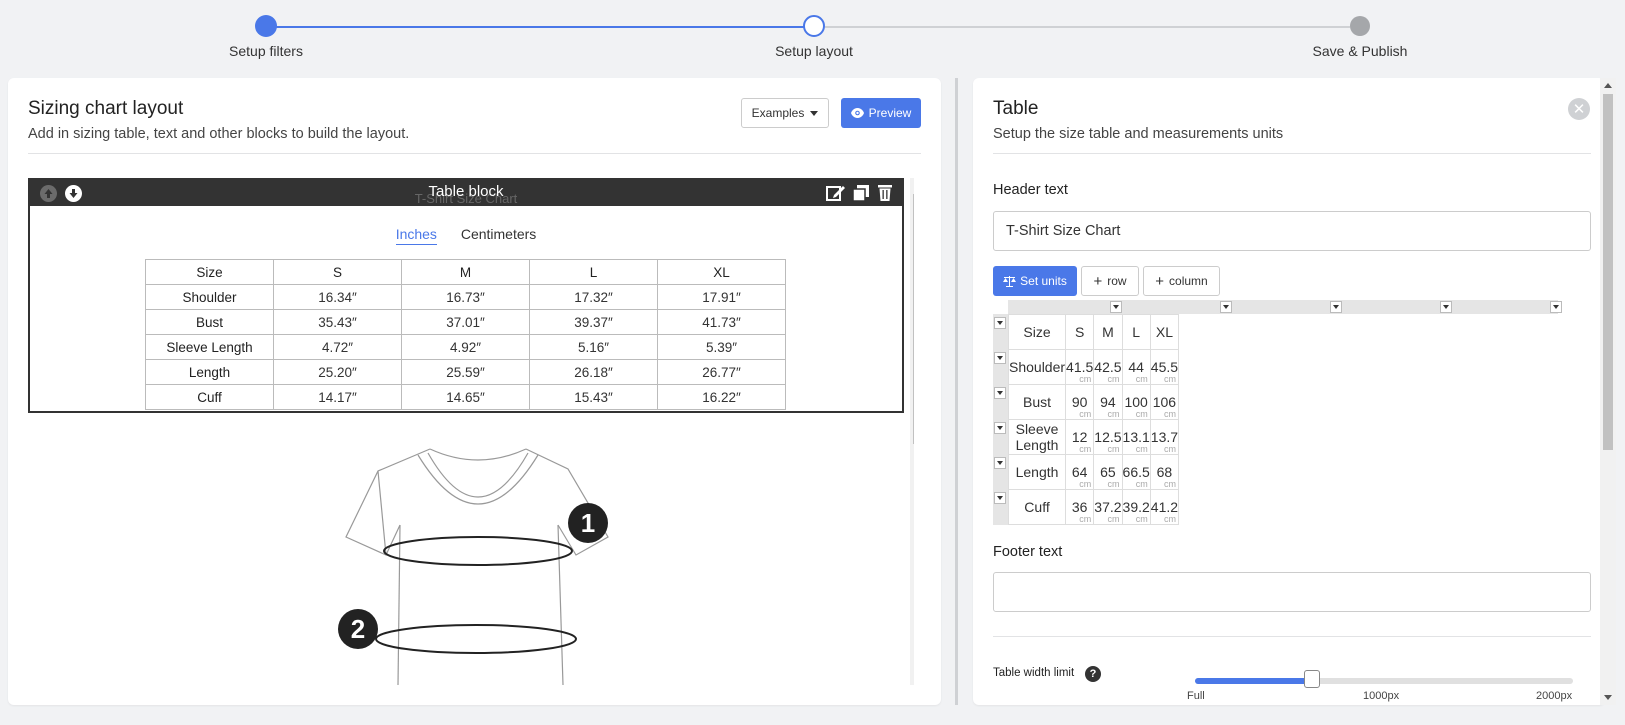  What do you see at coordinates (416, 235) in the screenshot?
I see `tab-inches: Inches` at bounding box center [416, 235].